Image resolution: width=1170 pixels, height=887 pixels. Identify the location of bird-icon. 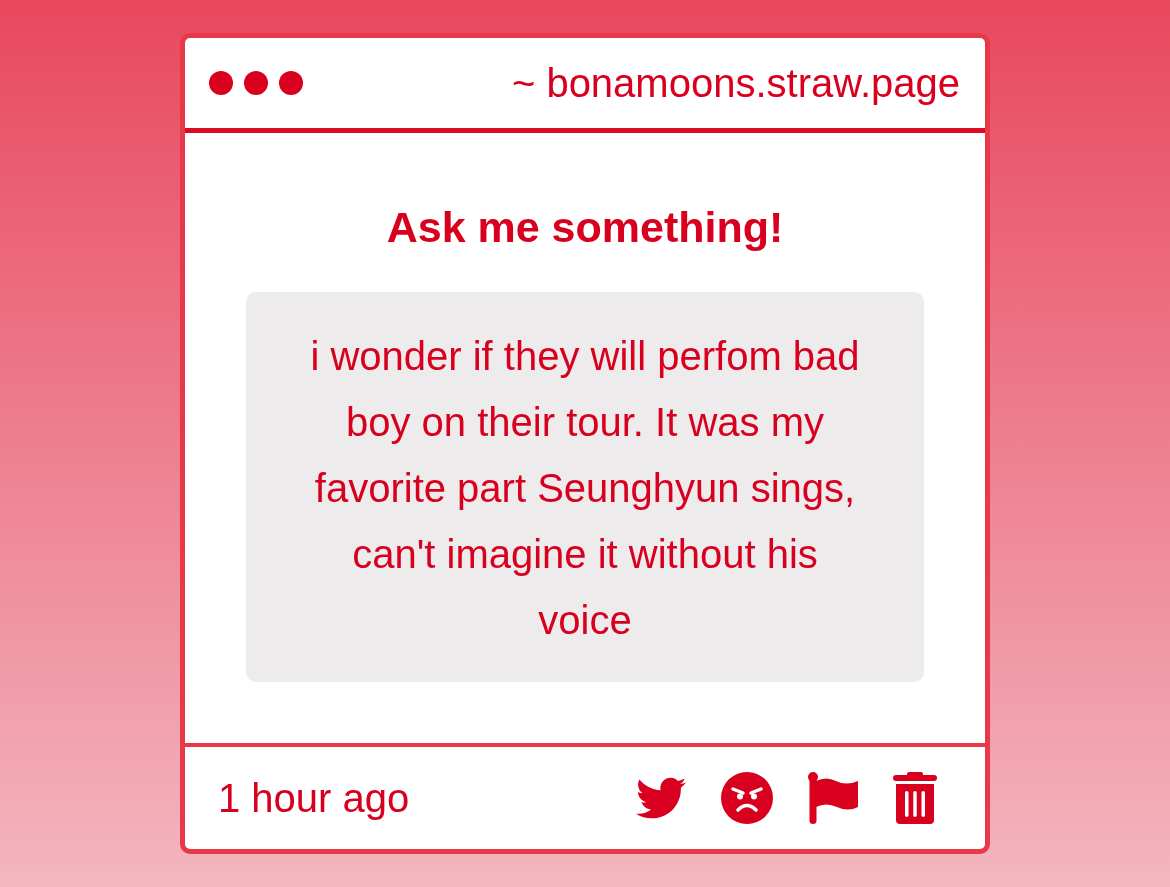
(661, 798).